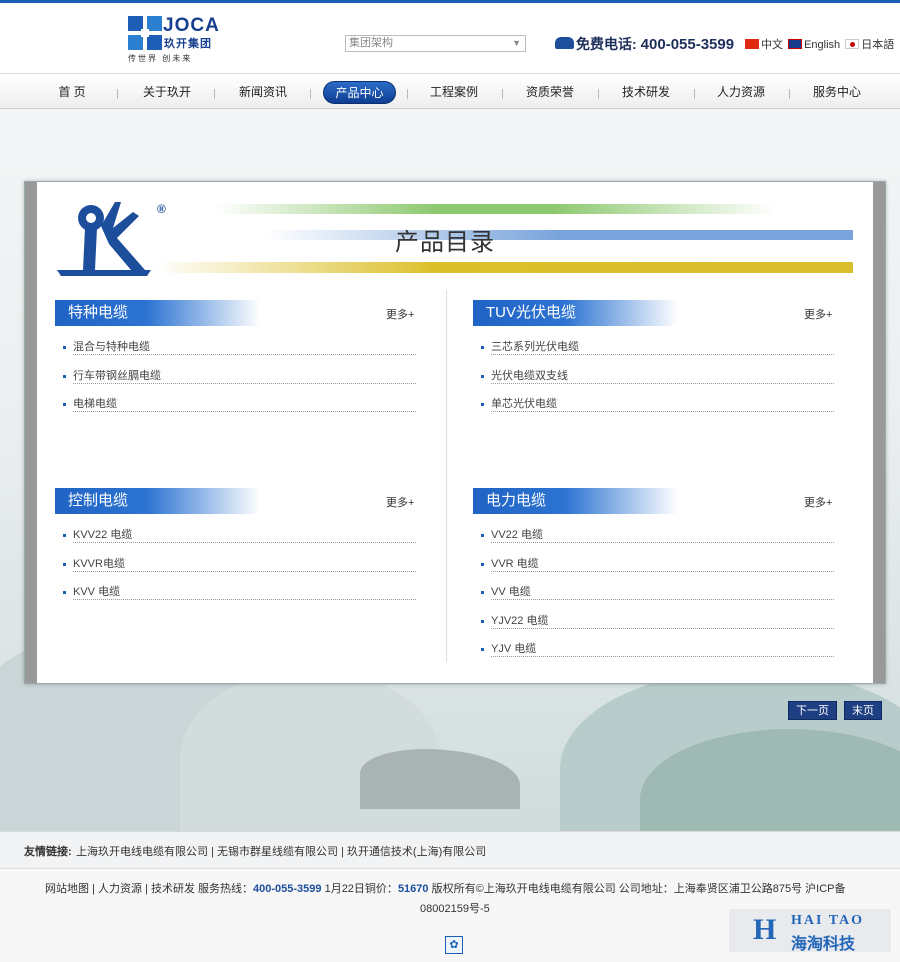 This screenshot has height=962, width=900. I want to click on item-label: 电梯电缆, so click(95, 404).